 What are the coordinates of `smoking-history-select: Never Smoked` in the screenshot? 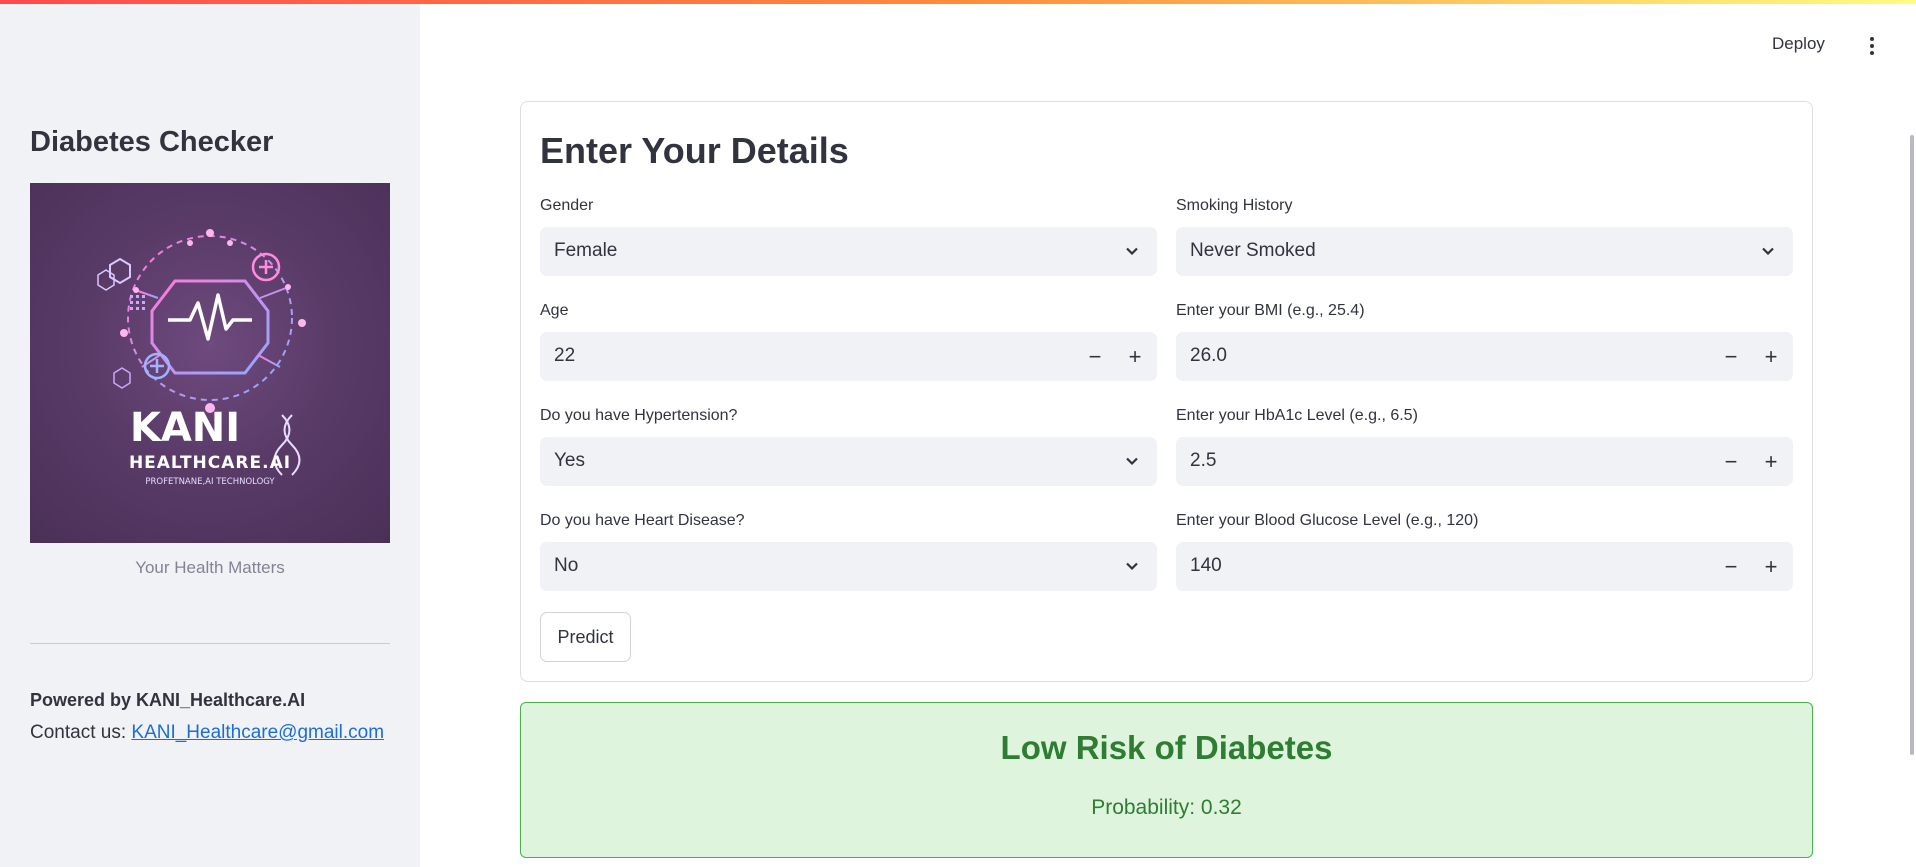 It's located at (1484, 251).